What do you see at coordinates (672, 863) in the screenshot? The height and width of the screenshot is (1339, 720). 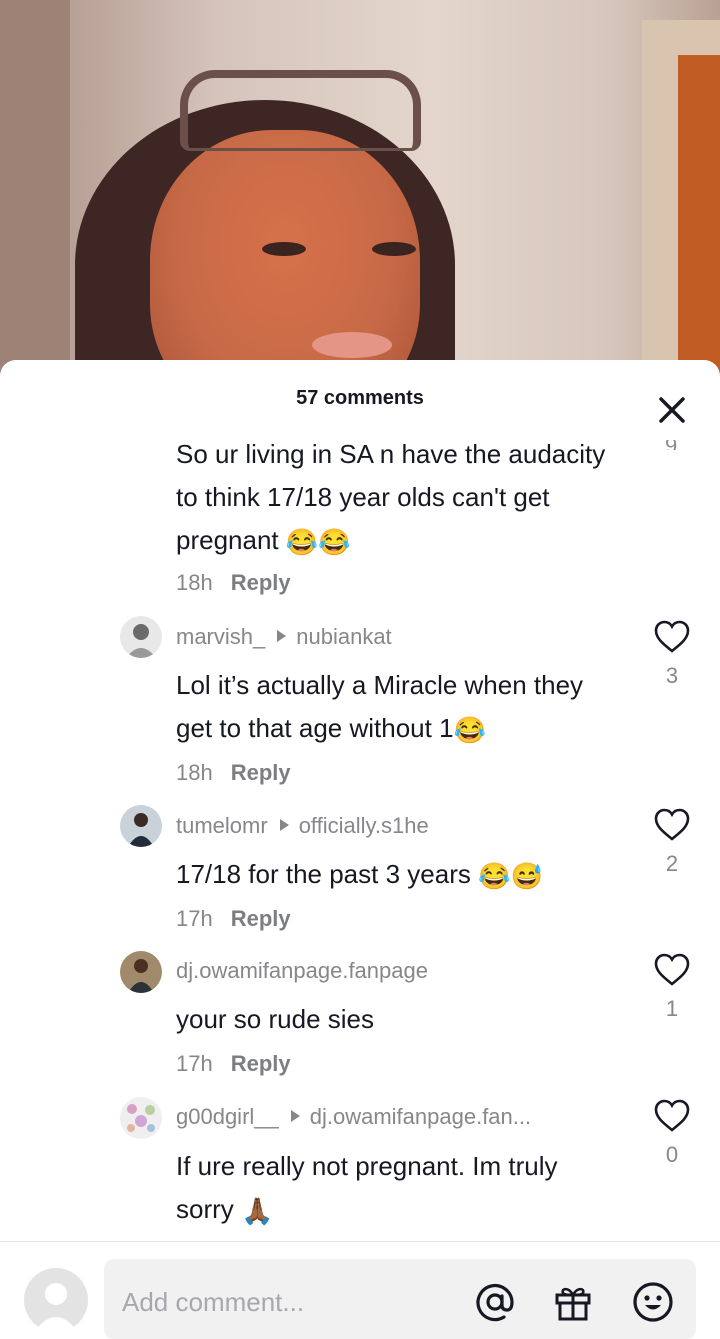 I see `like-count: 2` at bounding box center [672, 863].